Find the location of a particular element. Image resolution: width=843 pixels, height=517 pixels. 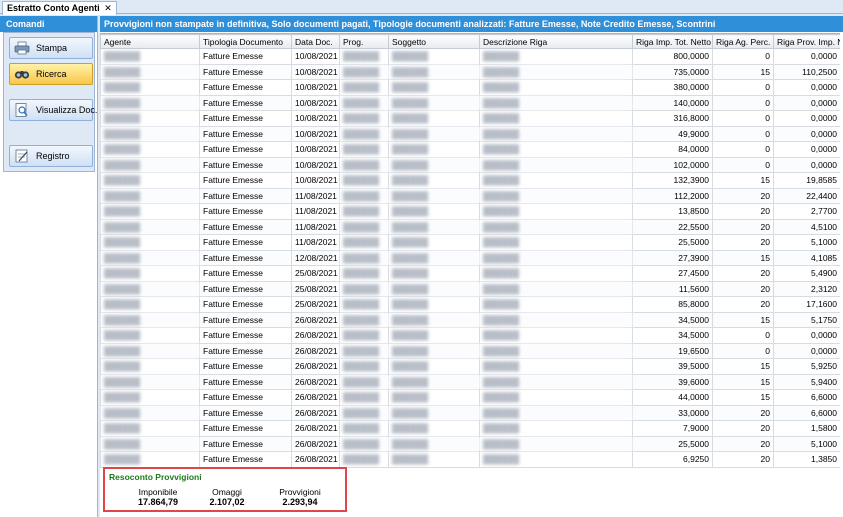

summary-title: Resoconto Provvigioni is located at coordinates (155, 477).